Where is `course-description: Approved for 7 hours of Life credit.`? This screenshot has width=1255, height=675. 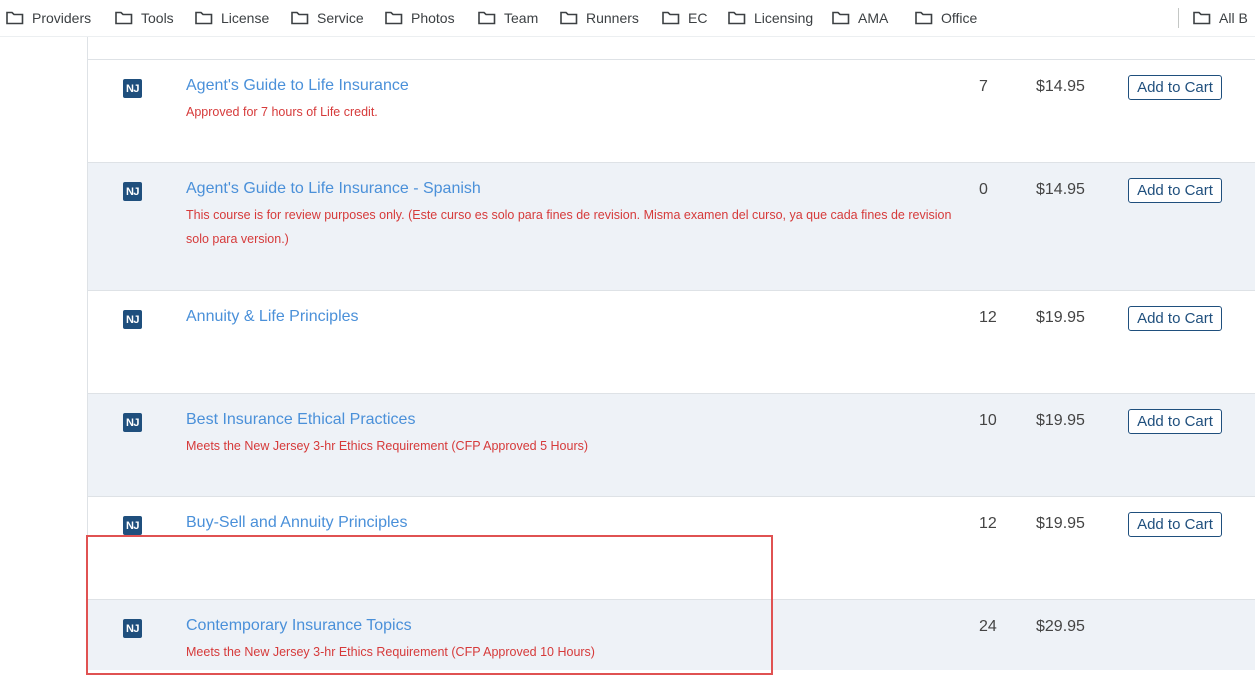
course-description: Approved for 7 hours of Life credit. is located at coordinates (282, 112).